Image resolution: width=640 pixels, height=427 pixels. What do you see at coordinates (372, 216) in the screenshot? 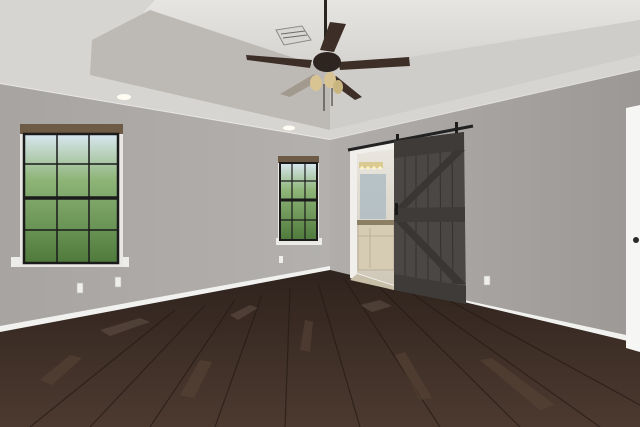
I see `bathroom-doorway` at bounding box center [372, 216].